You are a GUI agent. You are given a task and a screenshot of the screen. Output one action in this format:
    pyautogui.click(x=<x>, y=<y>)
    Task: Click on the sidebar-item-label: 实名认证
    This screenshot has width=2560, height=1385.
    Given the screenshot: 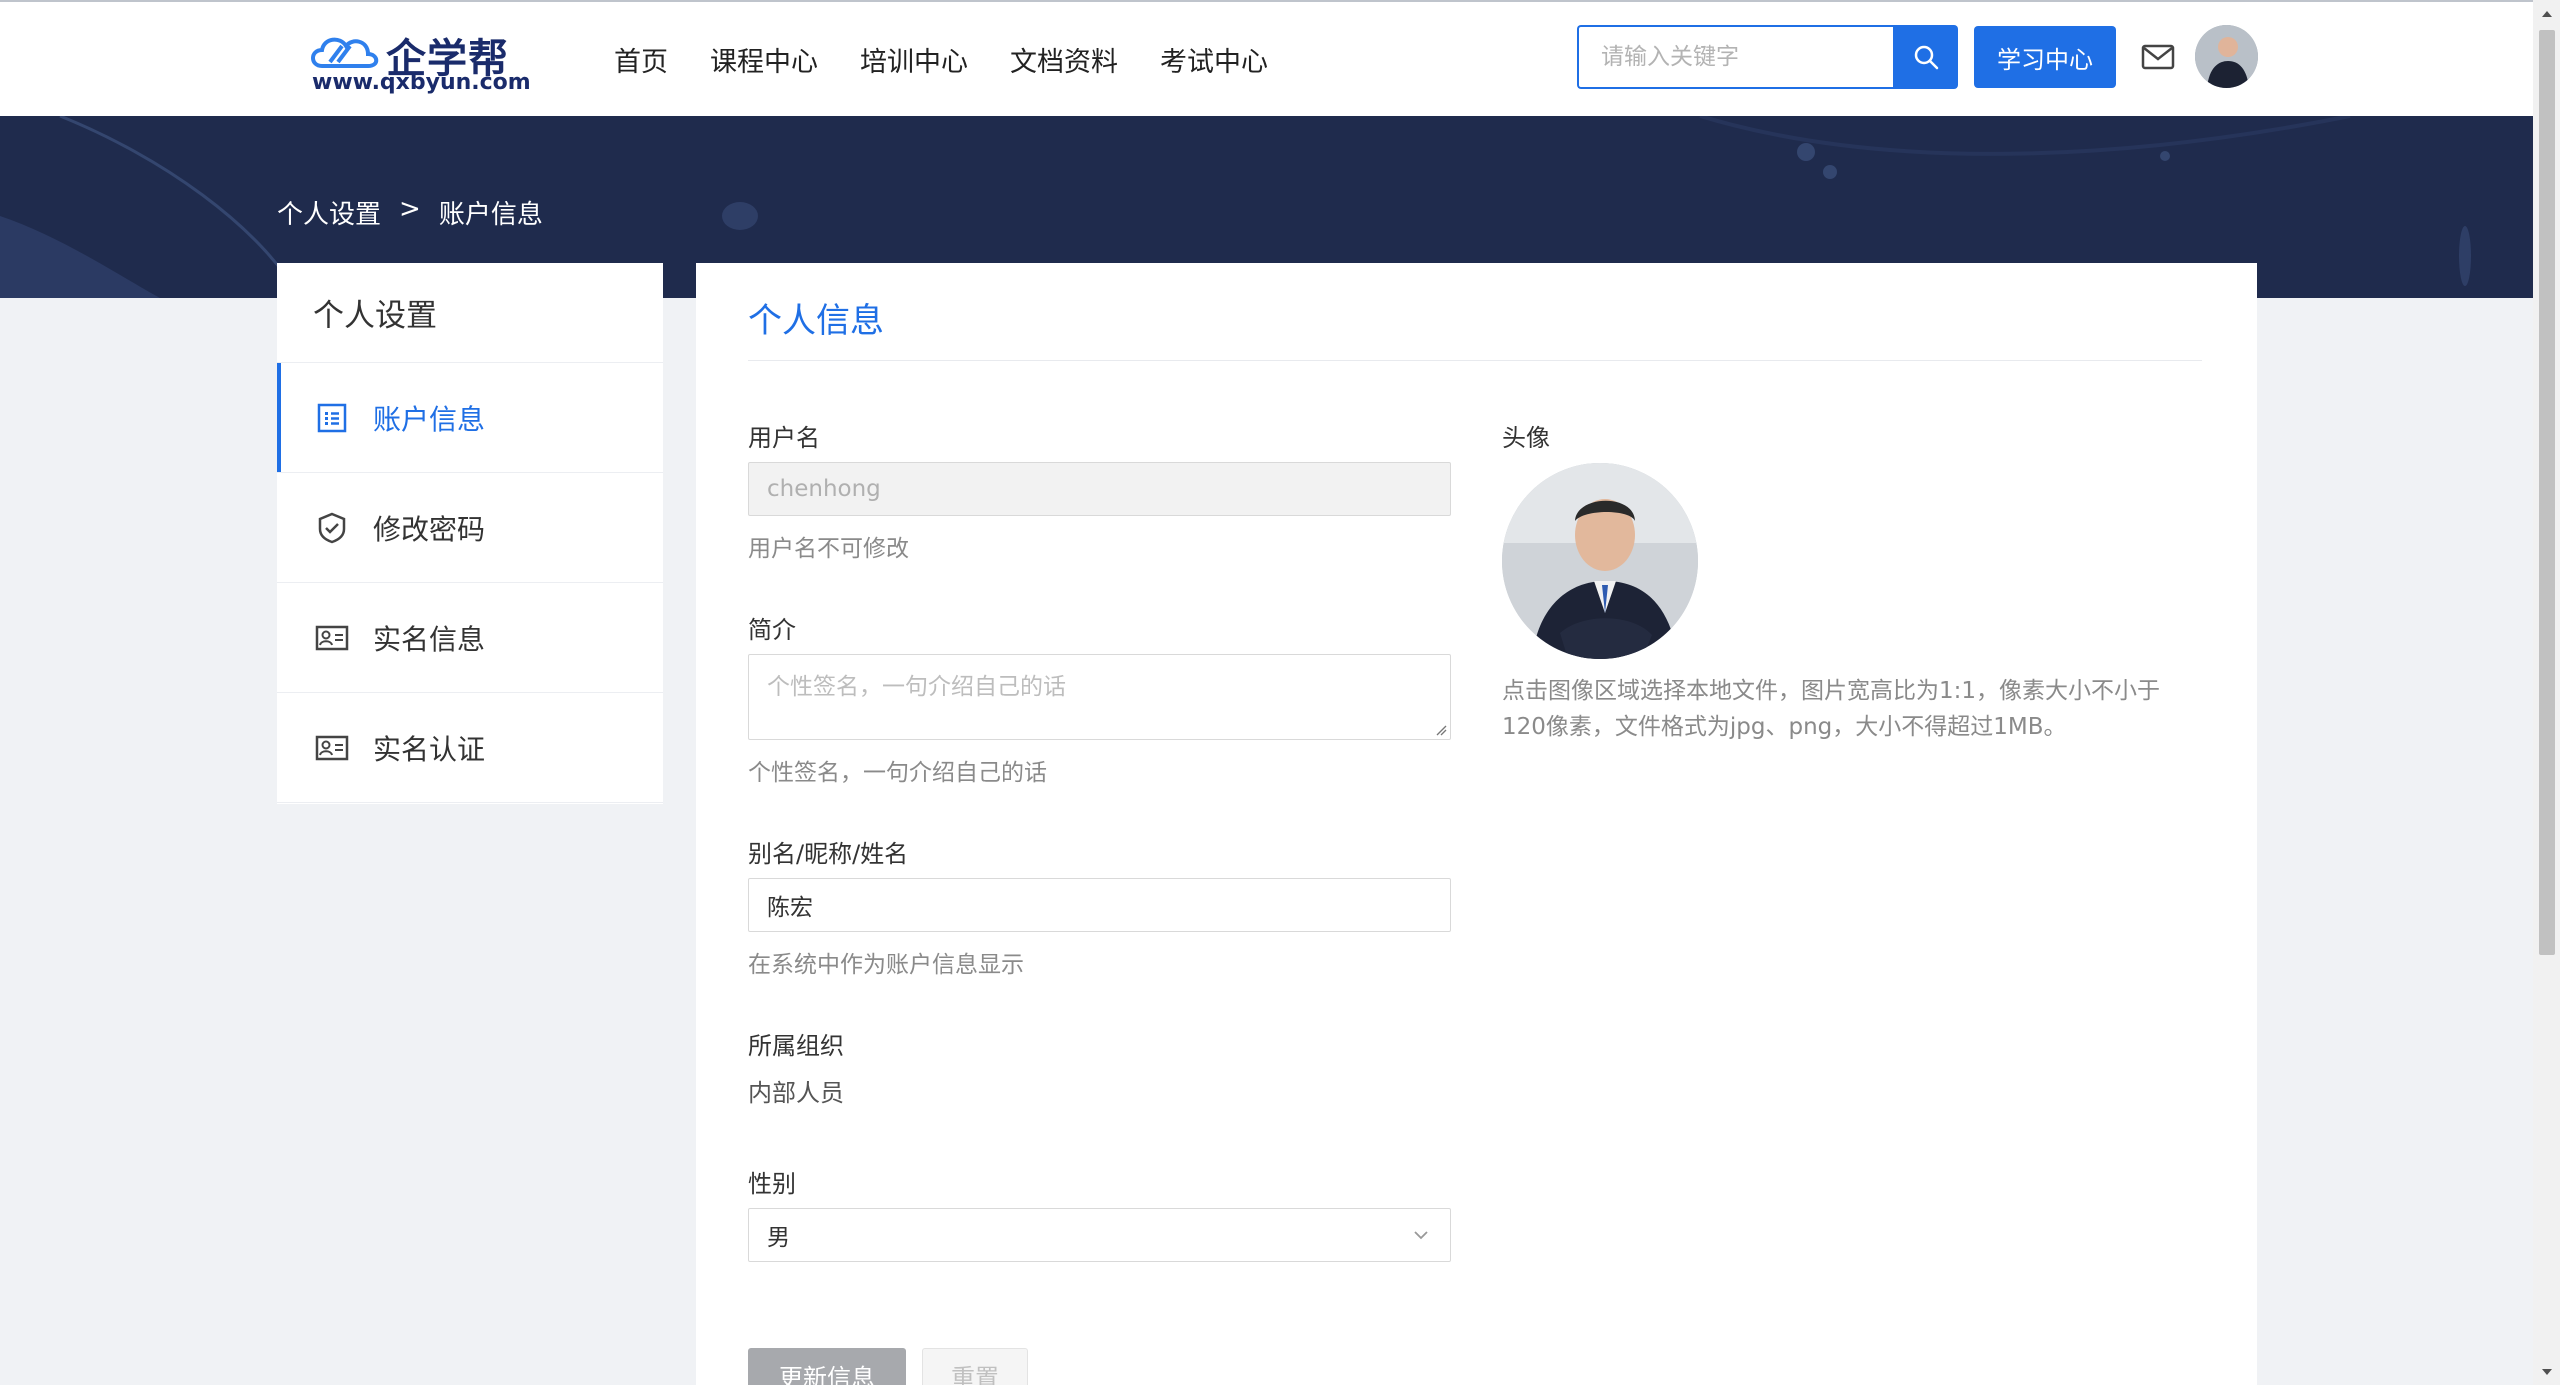 What is the action you would take?
    pyautogui.click(x=429, y=749)
    